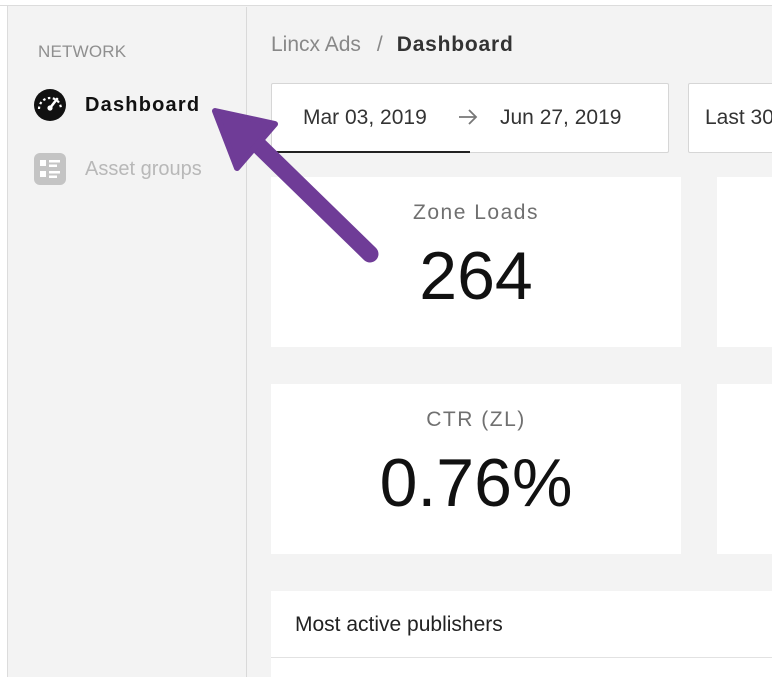 The image size is (772, 677). What do you see at coordinates (143, 104) in the screenshot?
I see `sidebar-item-label: Dashboard` at bounding box center [143, 104].